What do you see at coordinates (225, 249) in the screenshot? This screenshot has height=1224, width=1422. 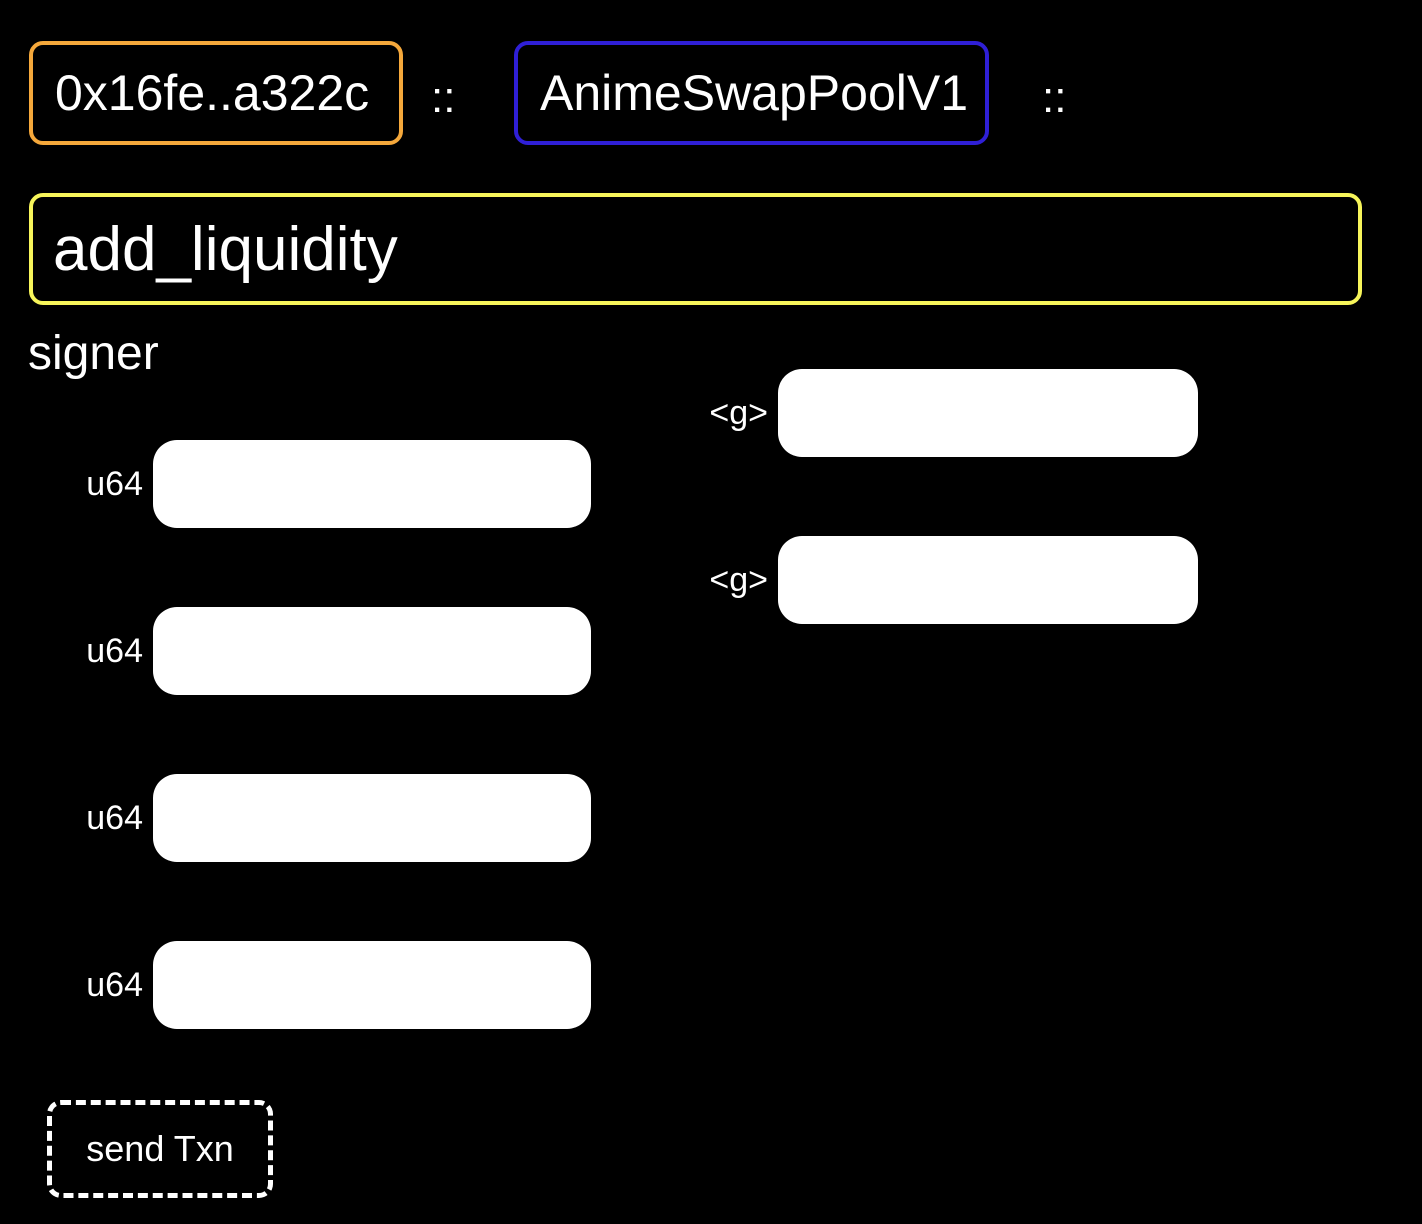 I see `function-name-text: add_liquidity` at bounding box center [225, 249].